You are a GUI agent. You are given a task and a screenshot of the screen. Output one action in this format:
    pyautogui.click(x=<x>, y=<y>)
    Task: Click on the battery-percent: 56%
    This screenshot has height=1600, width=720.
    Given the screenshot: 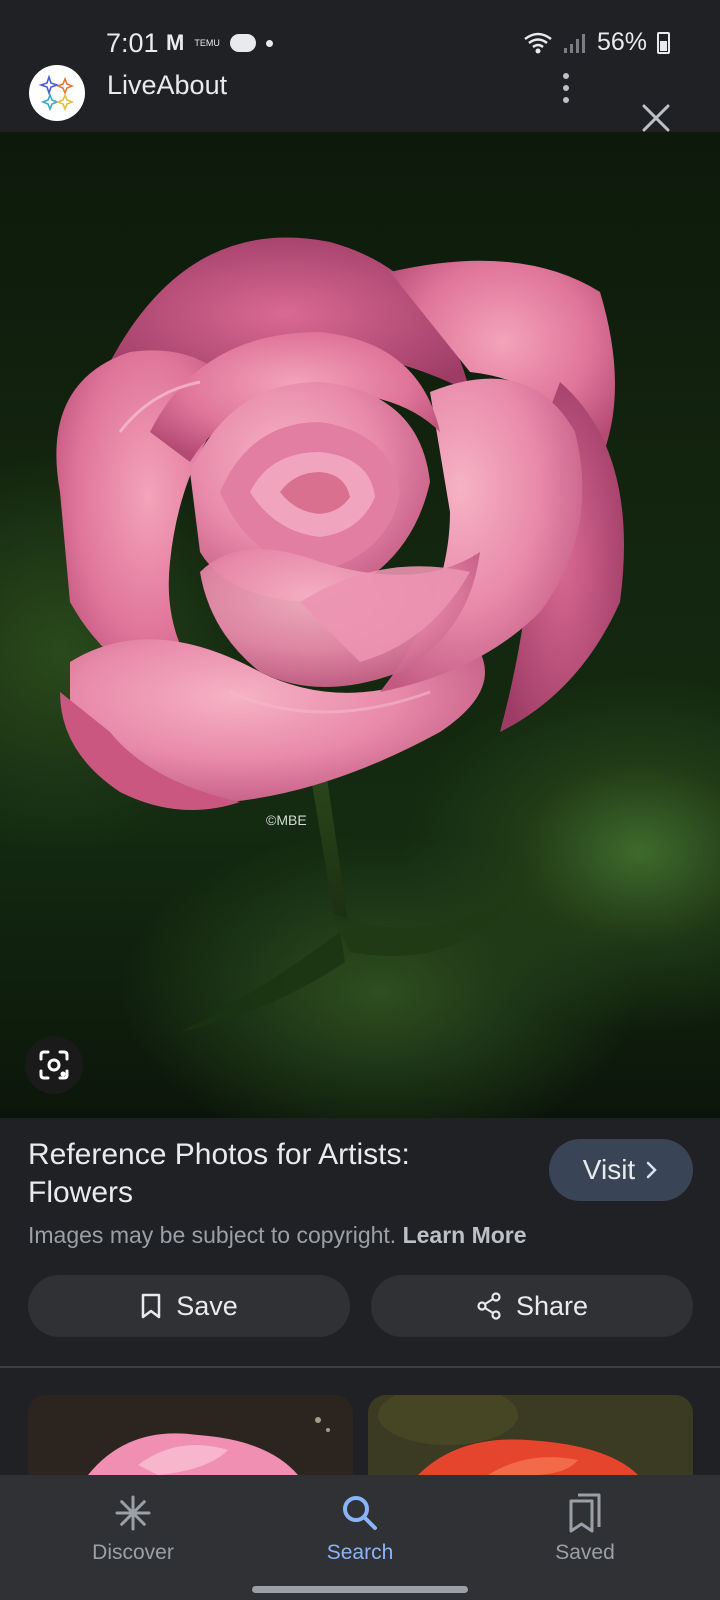 What is the action you would take?
    pyautogui.click(x=621, y=42)
    